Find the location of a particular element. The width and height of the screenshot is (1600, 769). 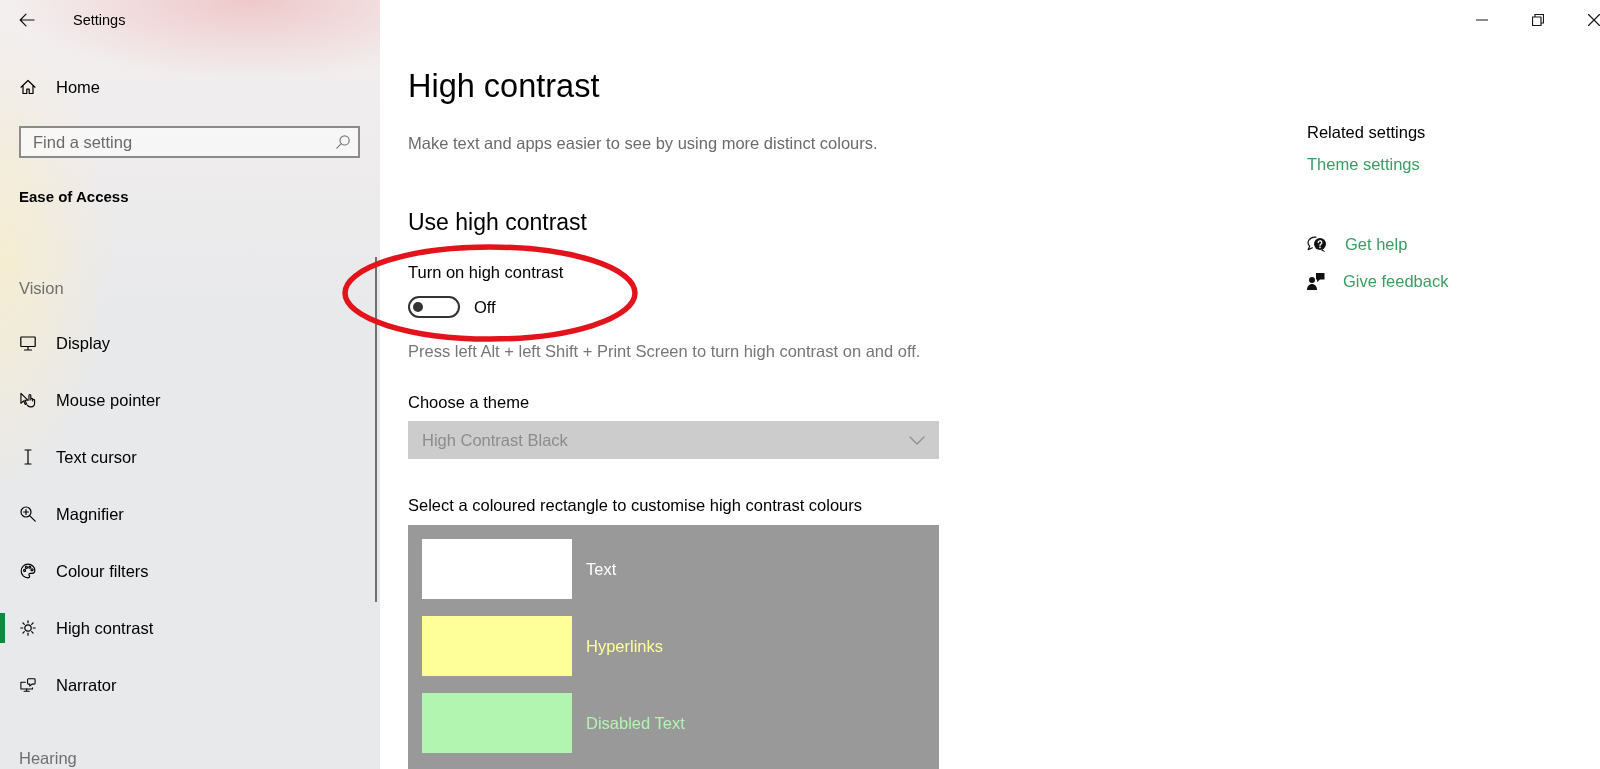

nav-item: Magnifier is located at coordinates (185, 514).